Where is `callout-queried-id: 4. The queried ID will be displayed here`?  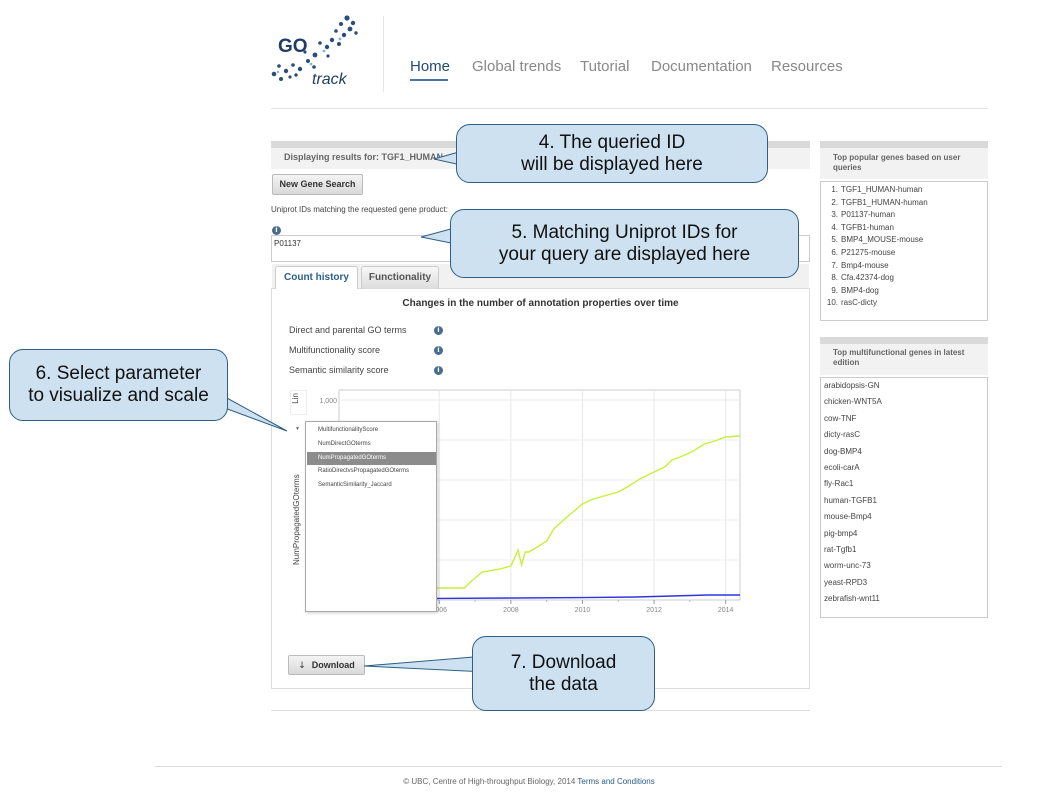 callout-queried-id: 4. The queried ID will be displayed here is located at coordinates (612, 153).